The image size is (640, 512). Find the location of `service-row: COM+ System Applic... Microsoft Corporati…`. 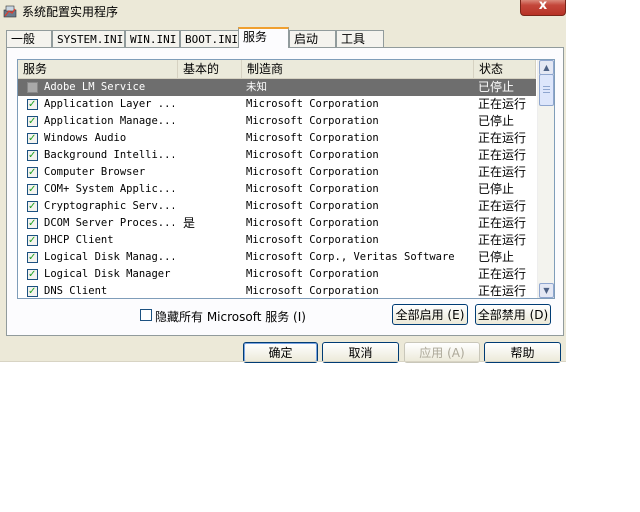

service-row: COM+ System Applic... Microsoft Corporati… is located at coordinates (277, 189).